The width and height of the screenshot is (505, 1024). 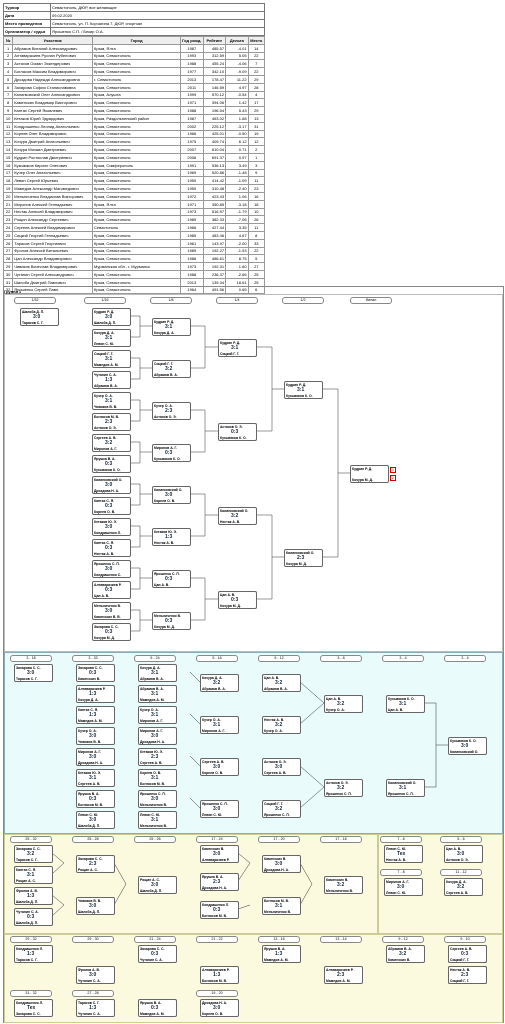 What do you see at coordinates (39, 317) in the screenshot?
I see `match-card: Шалоба Д. П. 3:0 Тарасов С. Г.` at bounding box center [39, 317].